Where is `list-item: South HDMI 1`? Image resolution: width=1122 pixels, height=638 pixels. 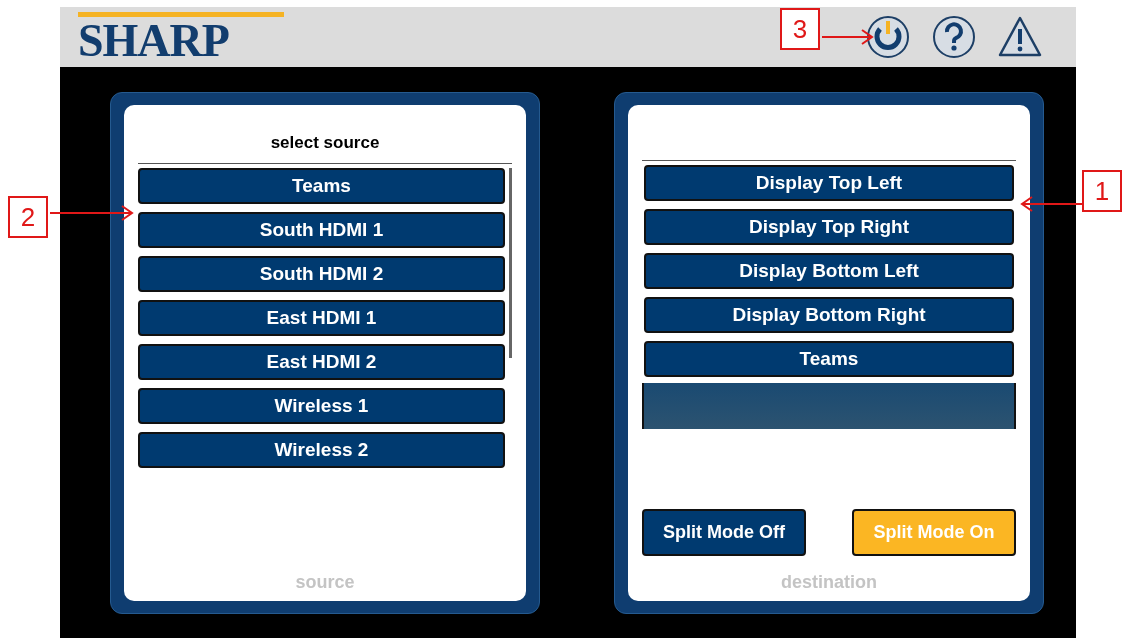
list-item: South HDMI 1 is located at coordinates (321, 230).